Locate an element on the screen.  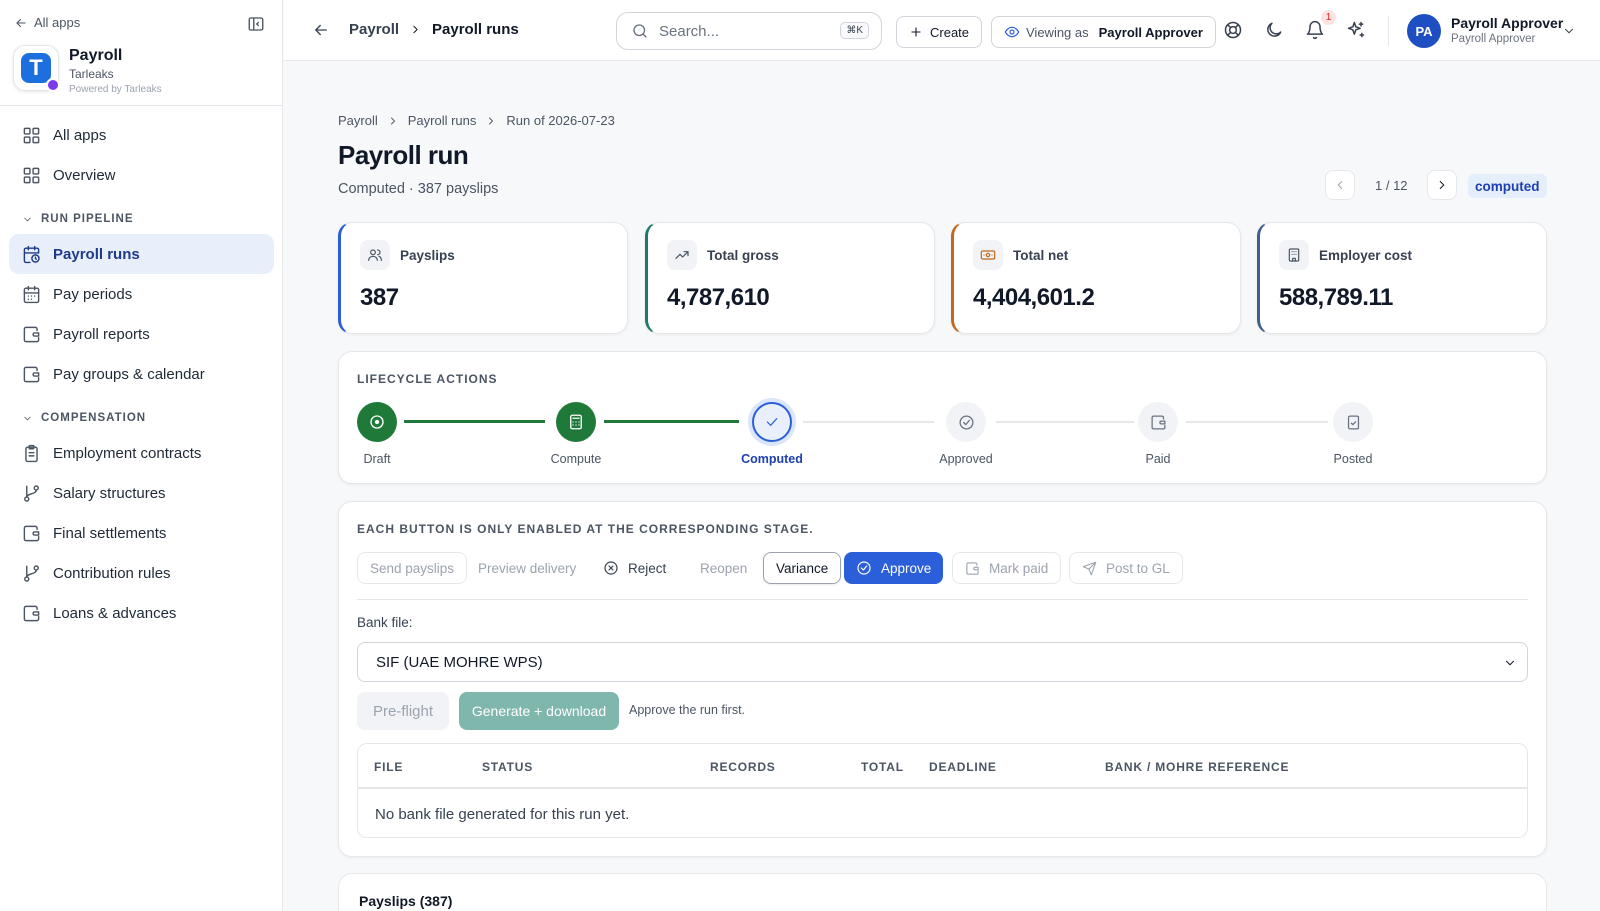
moon-icon is located at coordinates (1274, 29).